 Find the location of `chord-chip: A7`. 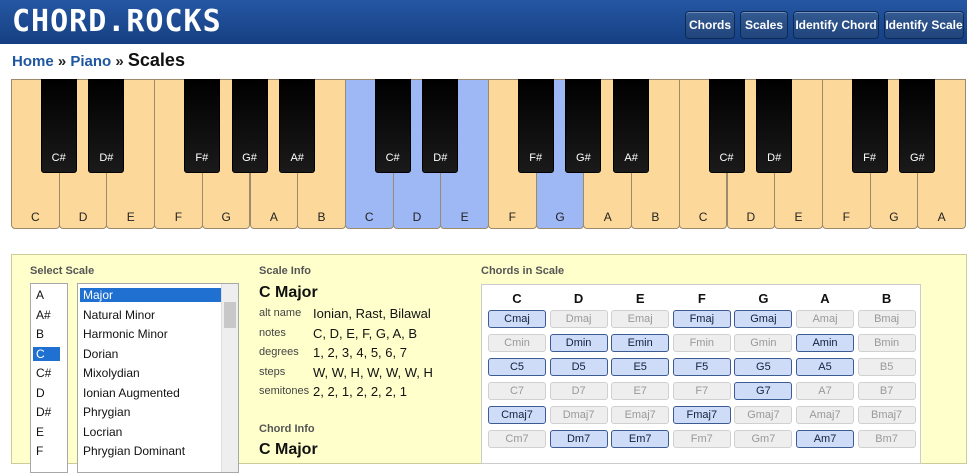

chord-chip: A7 is located at coordinates (825, 391).